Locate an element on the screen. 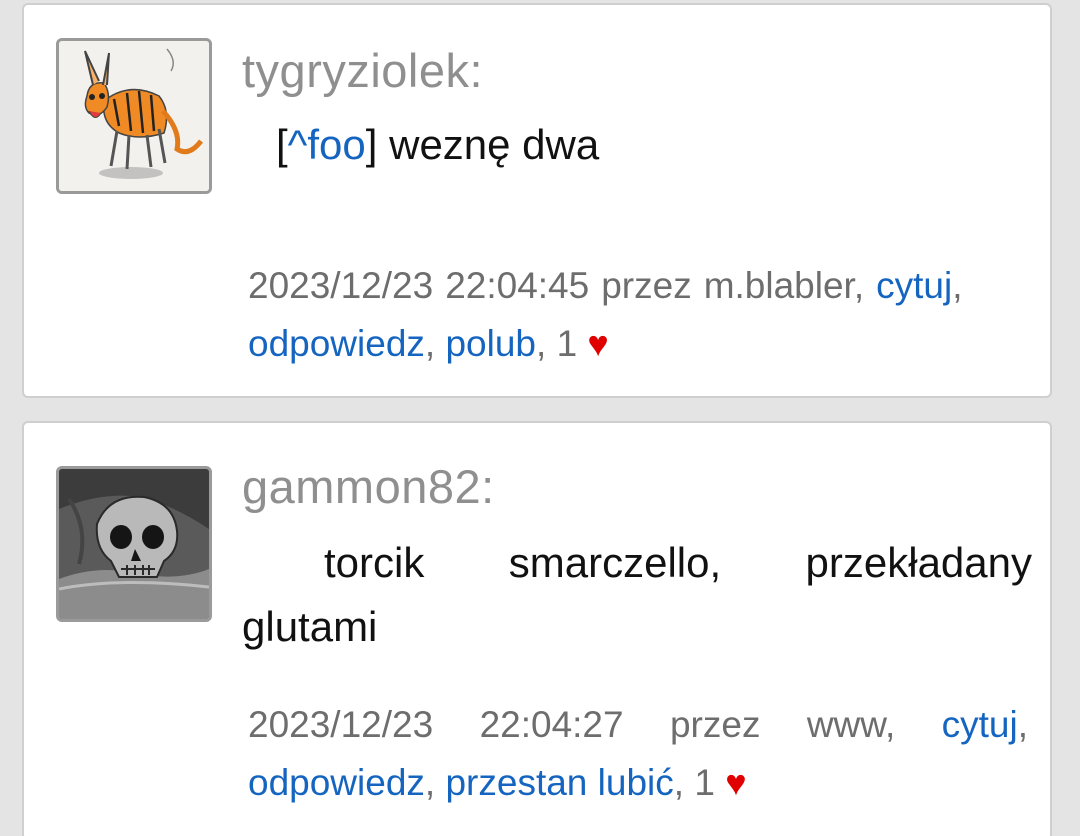 Image resolution: width=1080 pixels, height=836 pixels. post-author: m.blabler, is located at coordinates (784, 285).